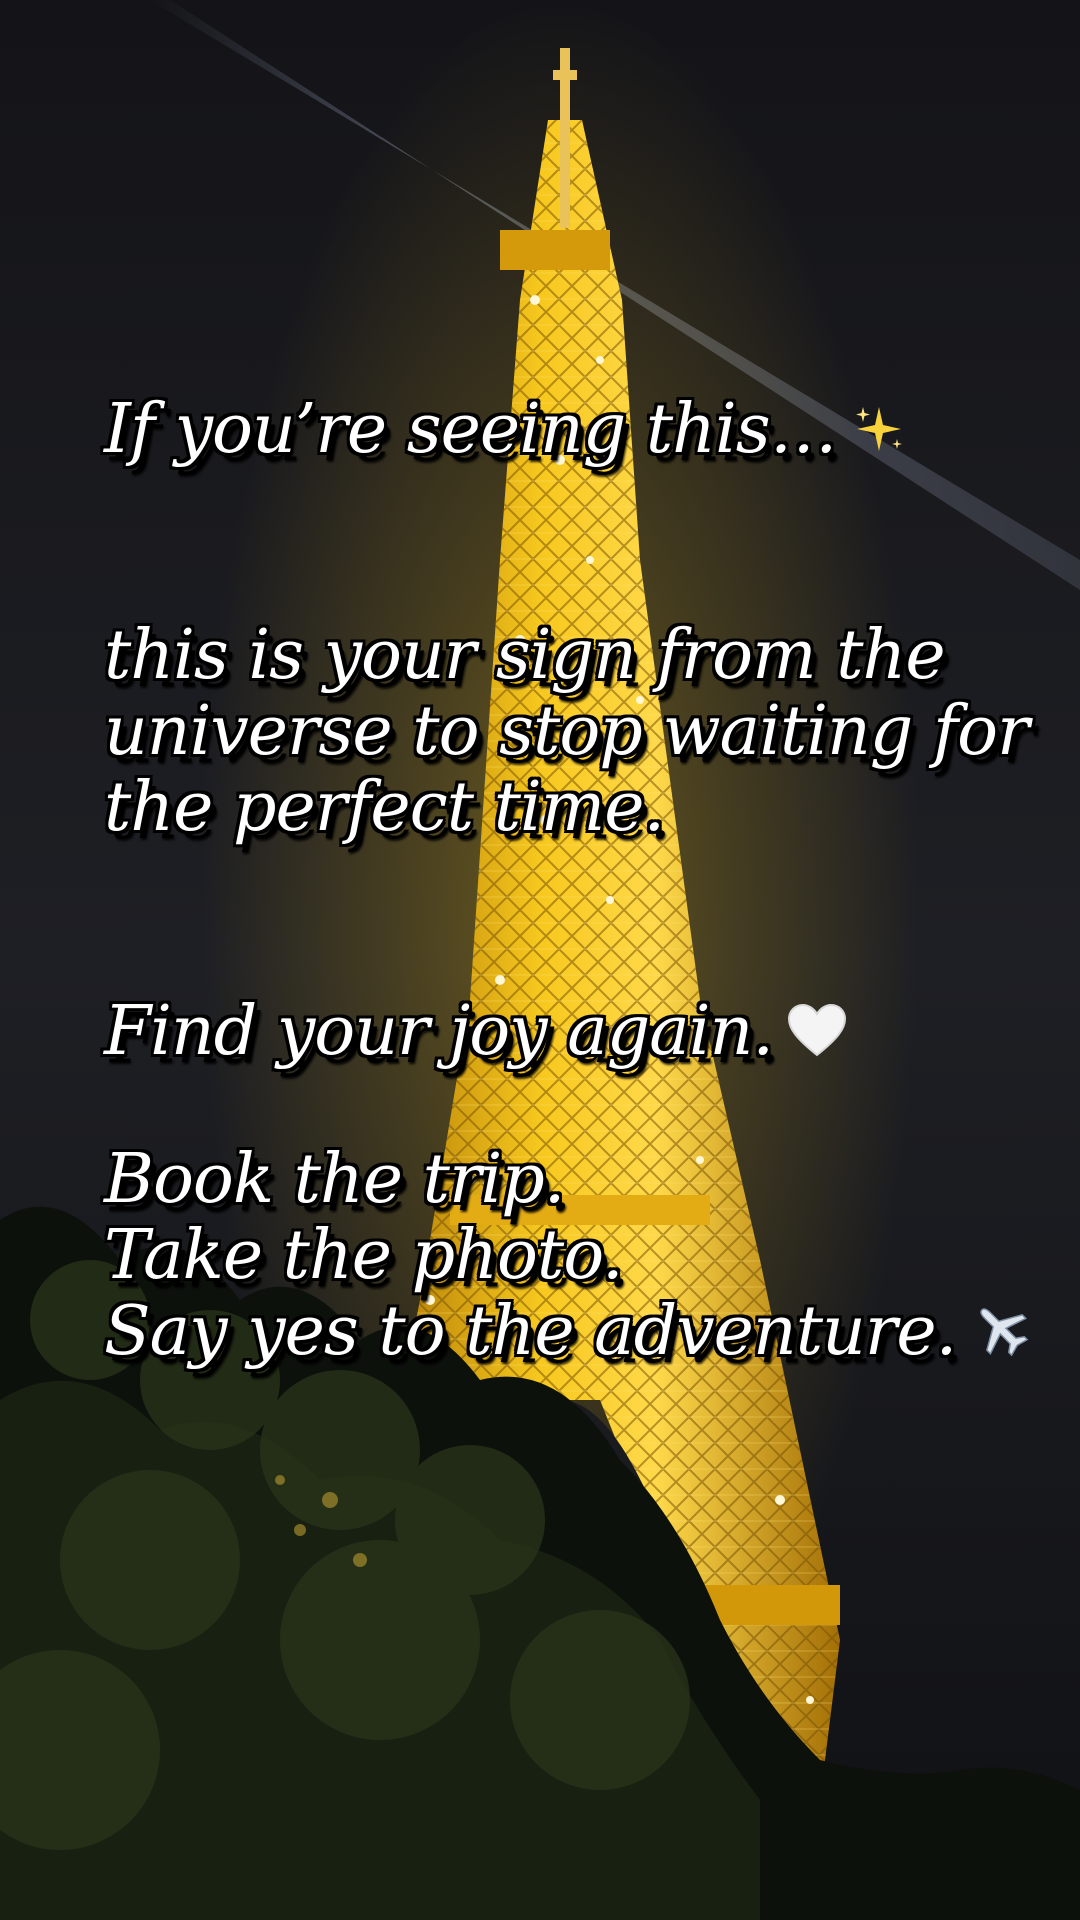 The height and width of the screenshot is (1920, 1080). I want to click on adventure-line: Say yes to the adventure., so click(568, 1335).